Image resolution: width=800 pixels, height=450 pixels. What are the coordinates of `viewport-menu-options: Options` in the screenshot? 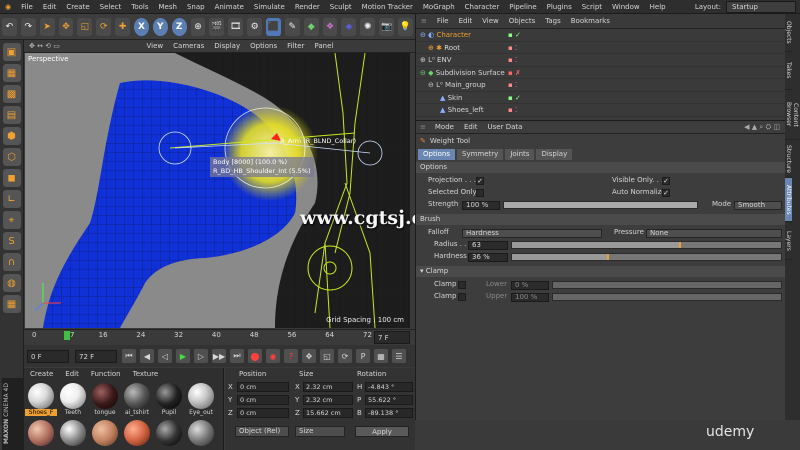 It's located at (263, 46).